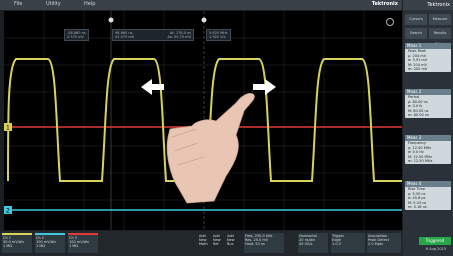 The height and width of the screenshot is (256, 453). I want to click on display-settings-icon, so click(390, 22).